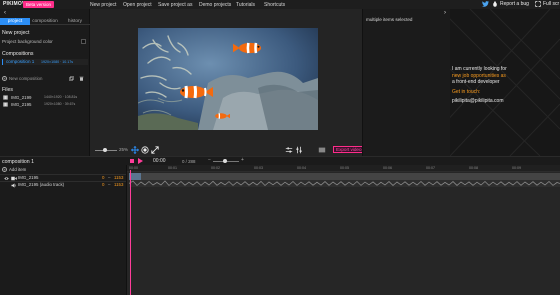 This screenshot has height=295, width=560. I want to click on menu-tutorials: Tutorials, so click(245, 5).